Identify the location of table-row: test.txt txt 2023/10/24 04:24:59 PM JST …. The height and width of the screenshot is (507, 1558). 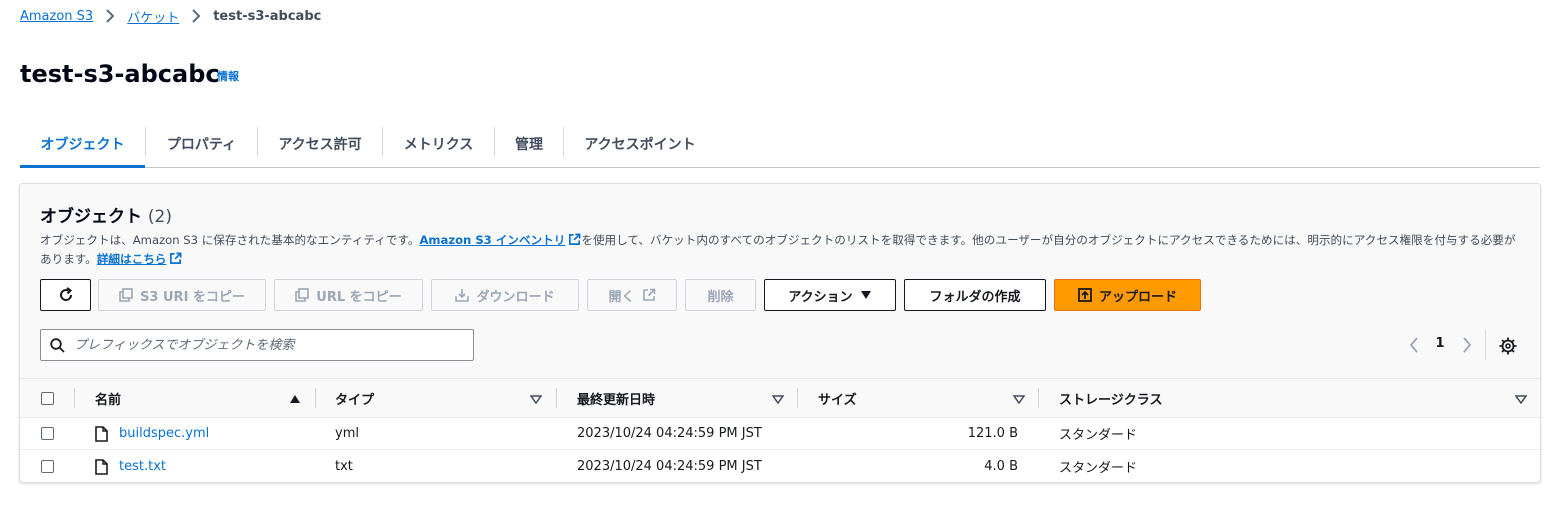
(780, 466).